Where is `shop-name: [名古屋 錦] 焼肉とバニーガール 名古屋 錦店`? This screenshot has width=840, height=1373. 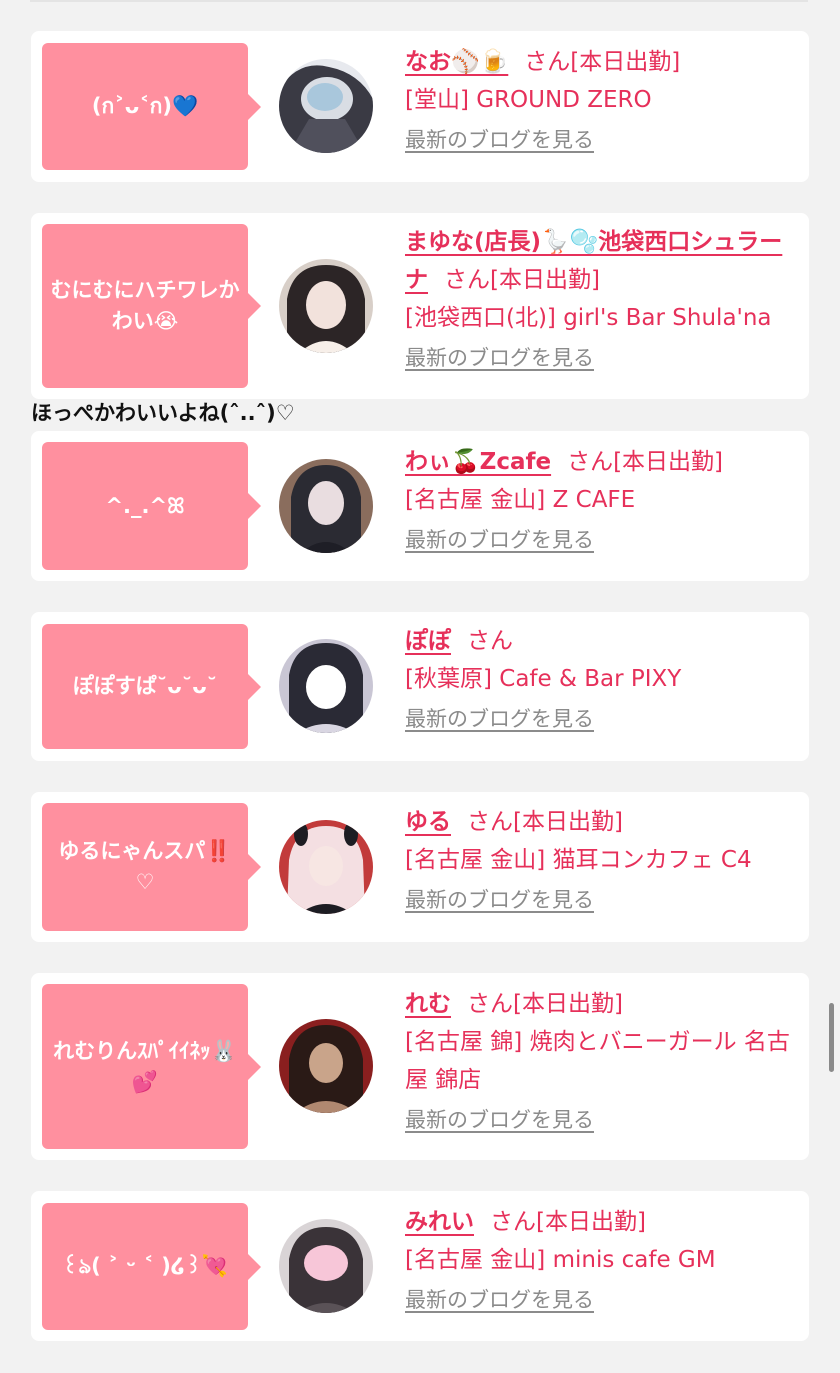
shop-name: [名古屋 錦] 焼肉とバニーガール 名古屋 錦店 is located at coordinates (597, 1061).